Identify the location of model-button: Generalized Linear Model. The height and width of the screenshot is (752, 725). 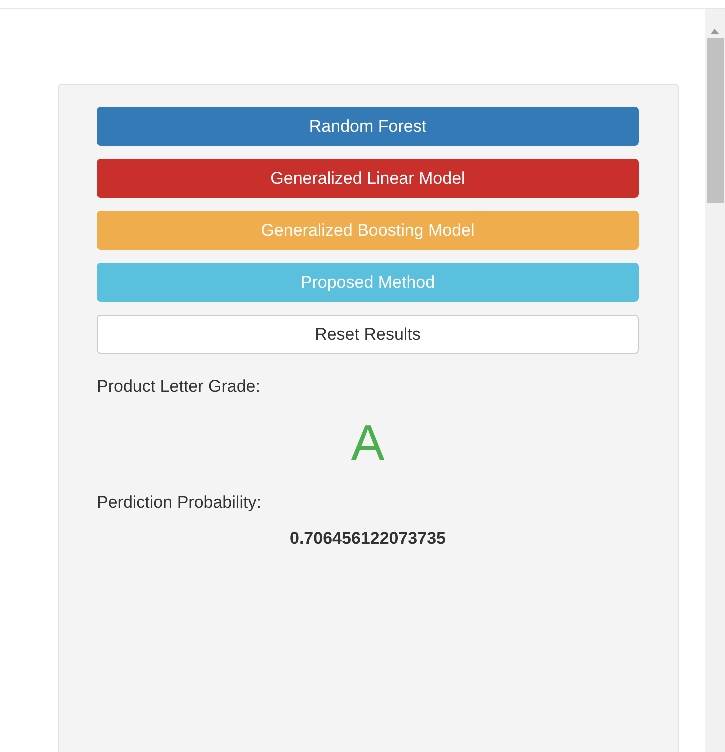
(368, 178).